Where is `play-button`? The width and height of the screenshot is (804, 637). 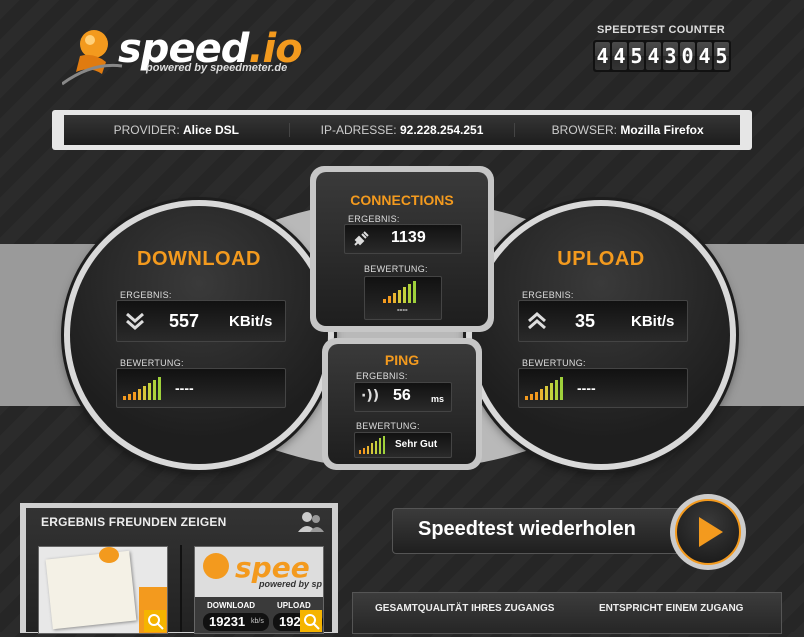 play-button is located at coordinates (708, 532).